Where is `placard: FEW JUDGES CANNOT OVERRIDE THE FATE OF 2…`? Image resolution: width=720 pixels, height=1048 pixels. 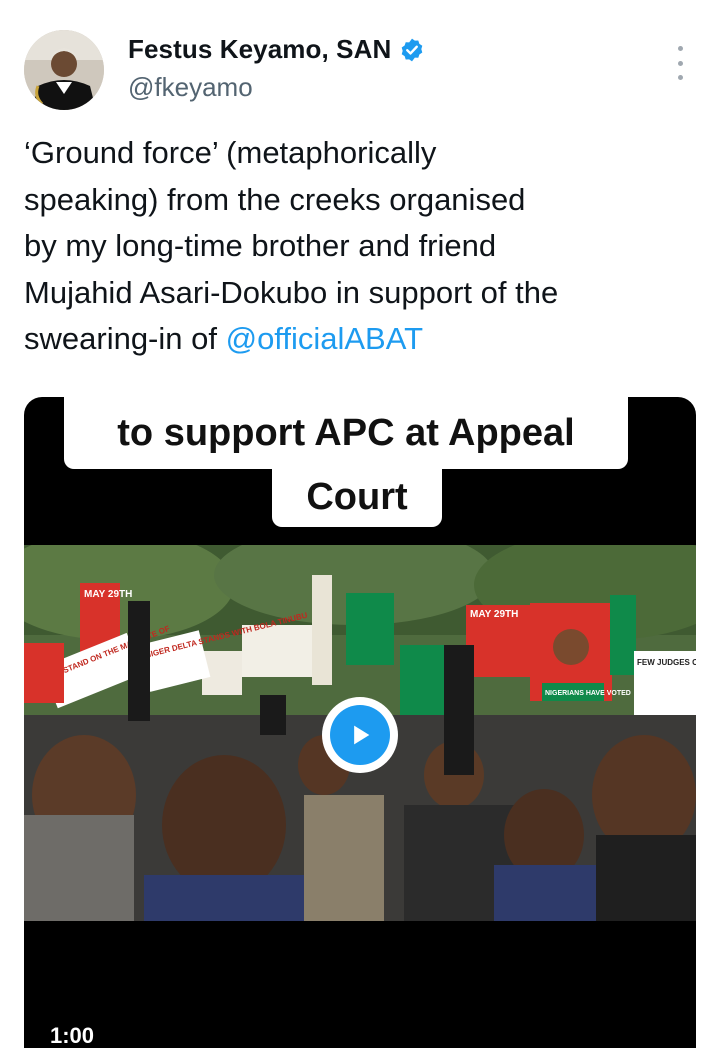 placard: FEW JUDGES CANNOT OVERRIDE THE FATE OF 2… is located at coordinates (665, 683).